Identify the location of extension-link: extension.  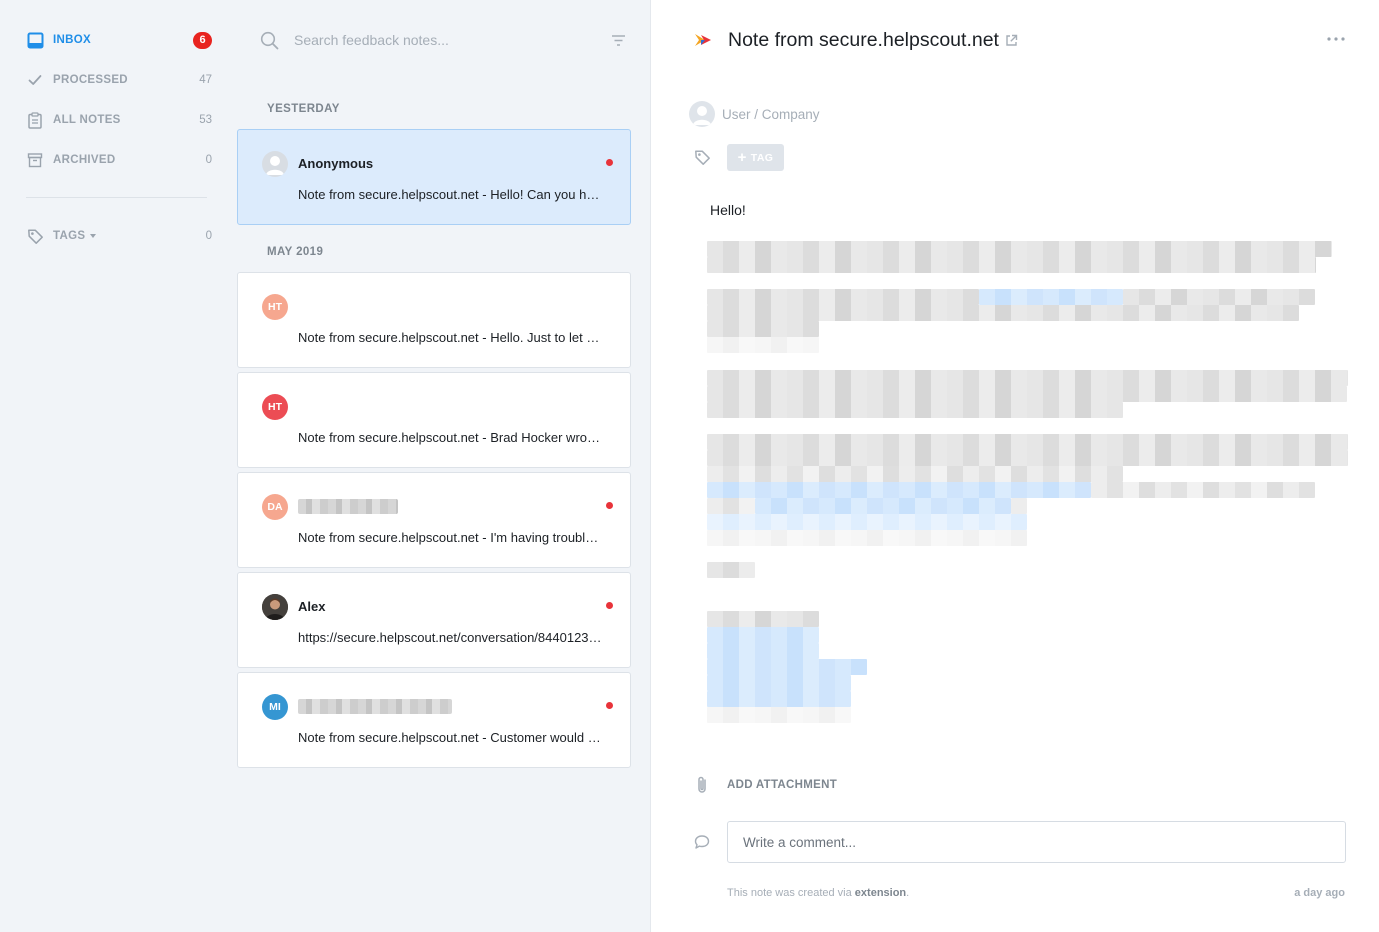
(880, 893).